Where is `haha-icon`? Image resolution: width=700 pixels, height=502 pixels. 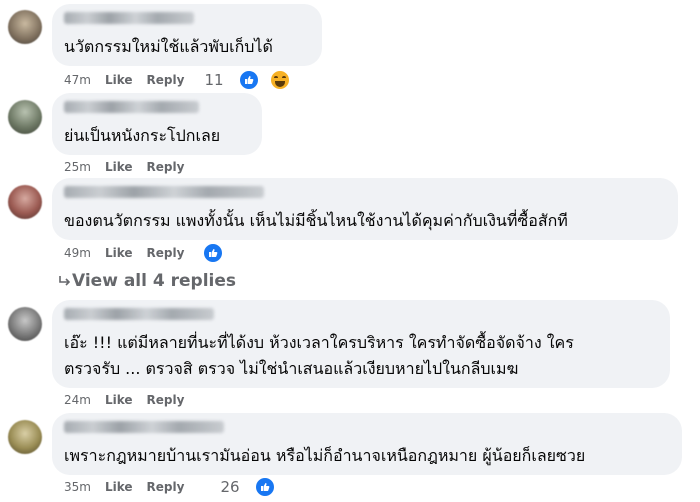 haha-icon is located at coordinates (279, 80).